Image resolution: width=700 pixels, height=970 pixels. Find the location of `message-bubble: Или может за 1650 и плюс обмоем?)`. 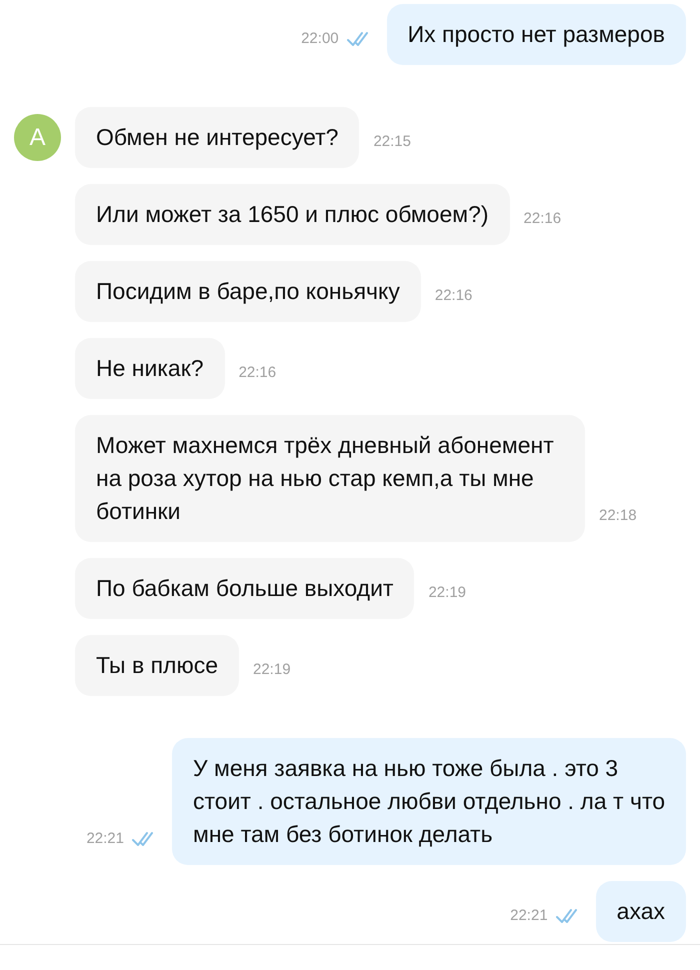

message-bubble: Или может за 1650 и плюс обмоем?) is located at coordinates (292, 214).